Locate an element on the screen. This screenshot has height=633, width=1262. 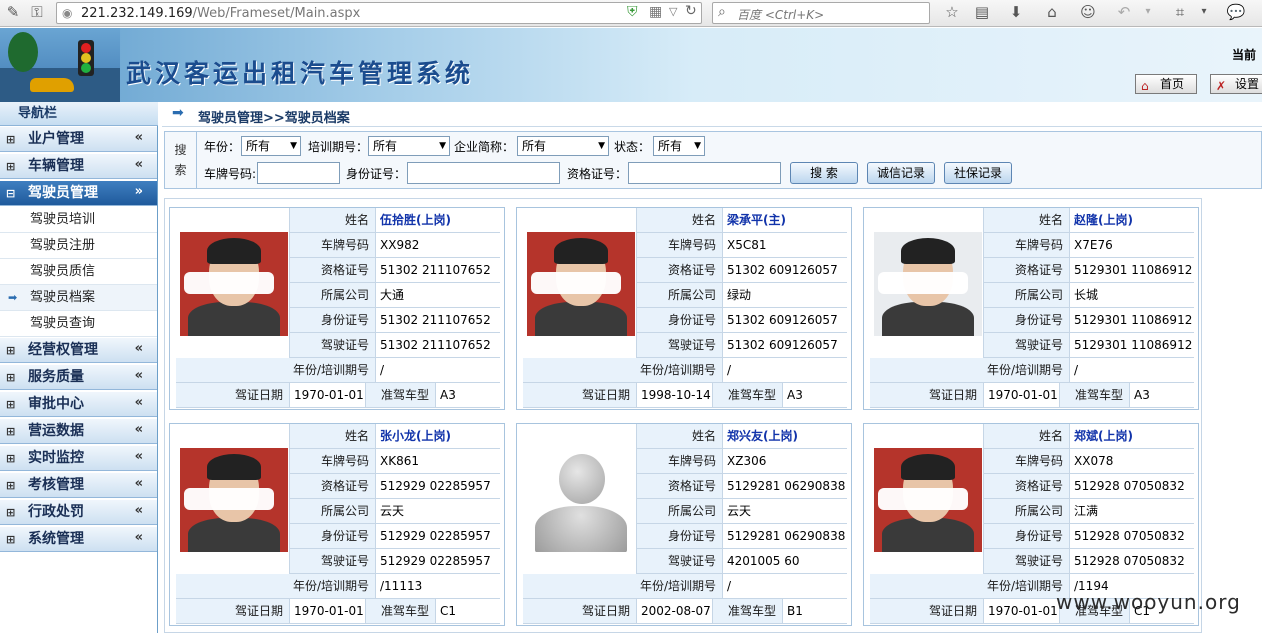
menu-icon: ✎ is located at coordinates (13, 12).